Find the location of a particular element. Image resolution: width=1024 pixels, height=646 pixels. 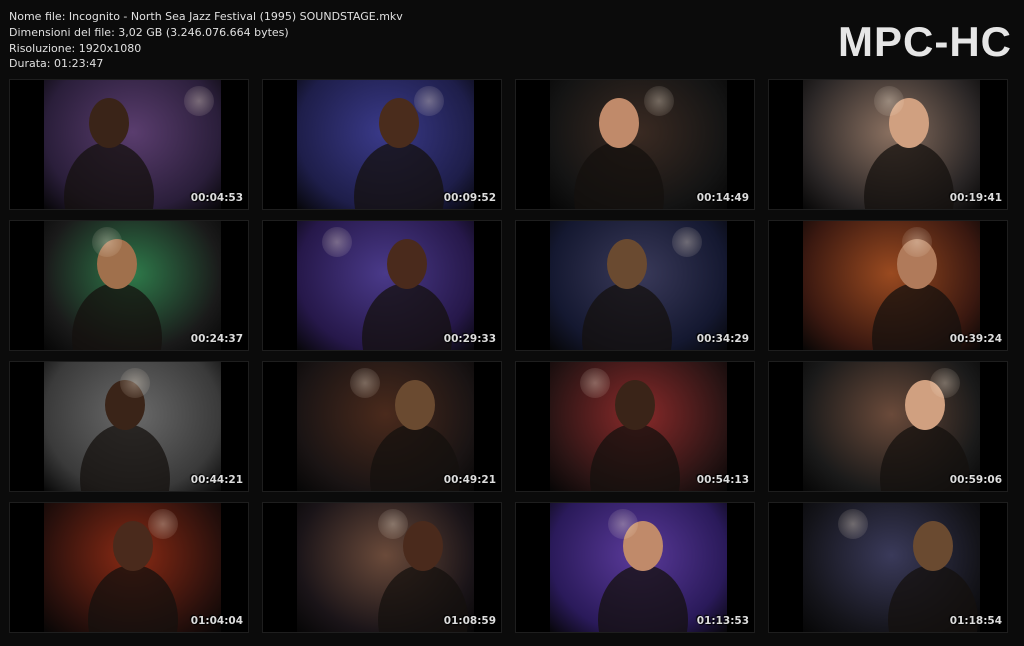

thumbnail-timestamp: 01:04:04 is located at coordinates (216, 621).